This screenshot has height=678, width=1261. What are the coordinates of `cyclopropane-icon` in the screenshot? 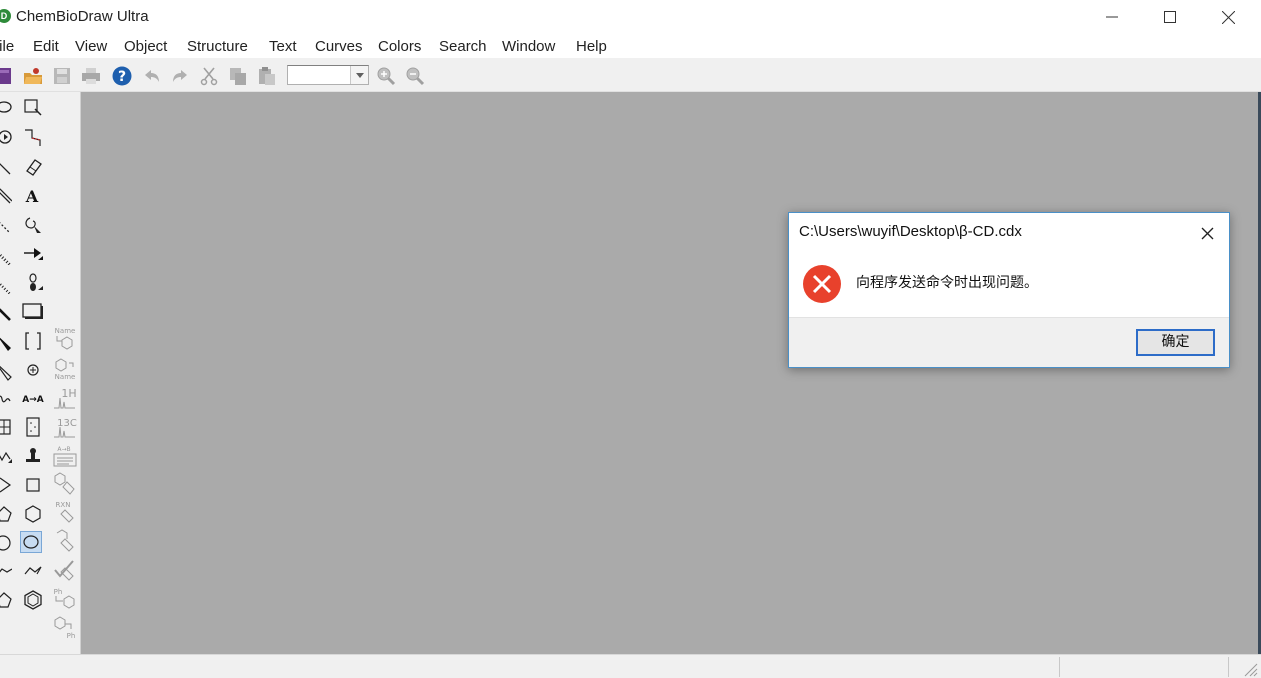 It's located at (6, 485).